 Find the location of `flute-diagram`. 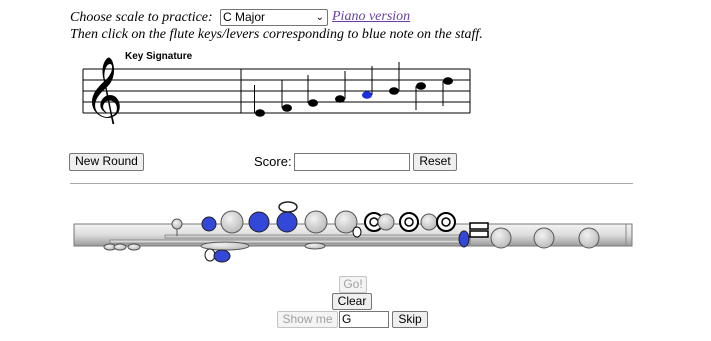

flute-diagram is located at coordinates (353, 232).